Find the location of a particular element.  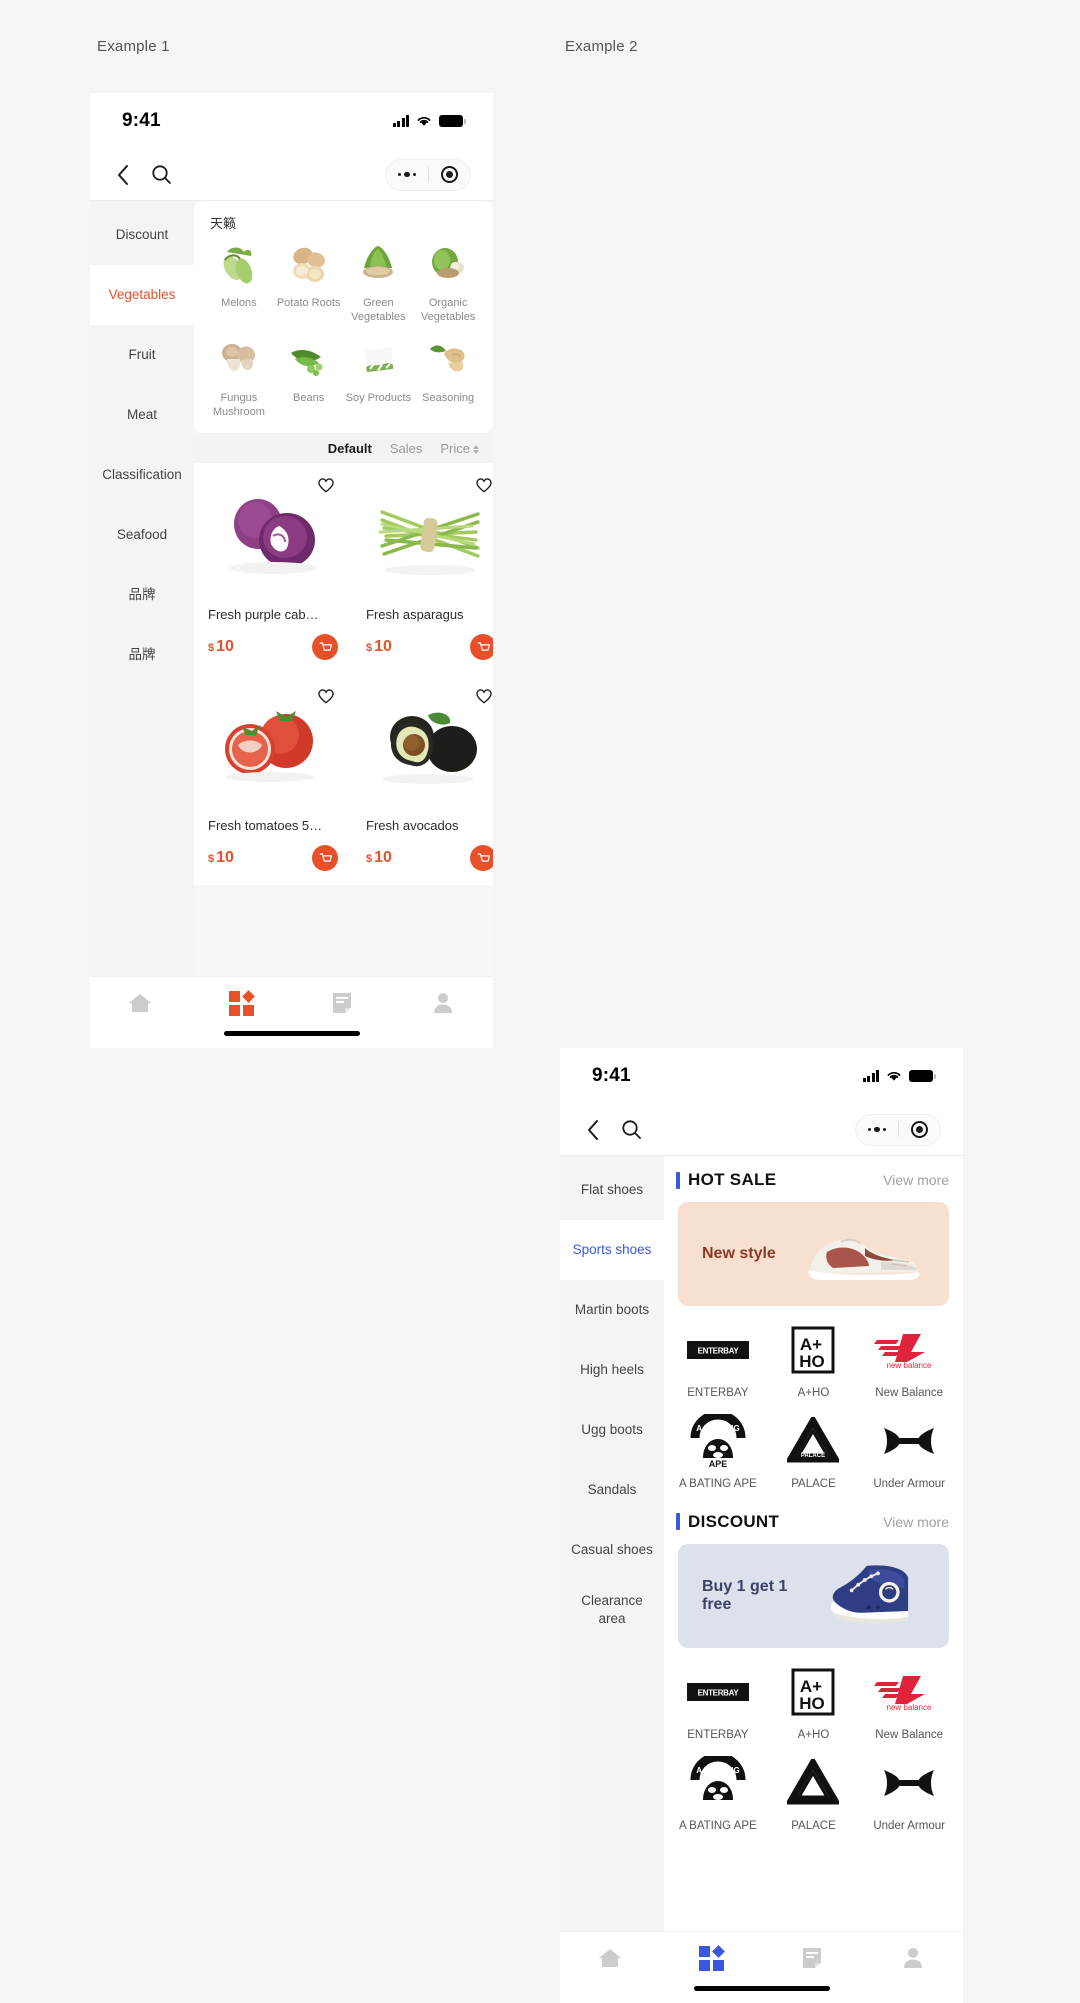

brand-cell-a-bathing-ape: A BATHING A BATING APE is located at coordinates (718, 1794).